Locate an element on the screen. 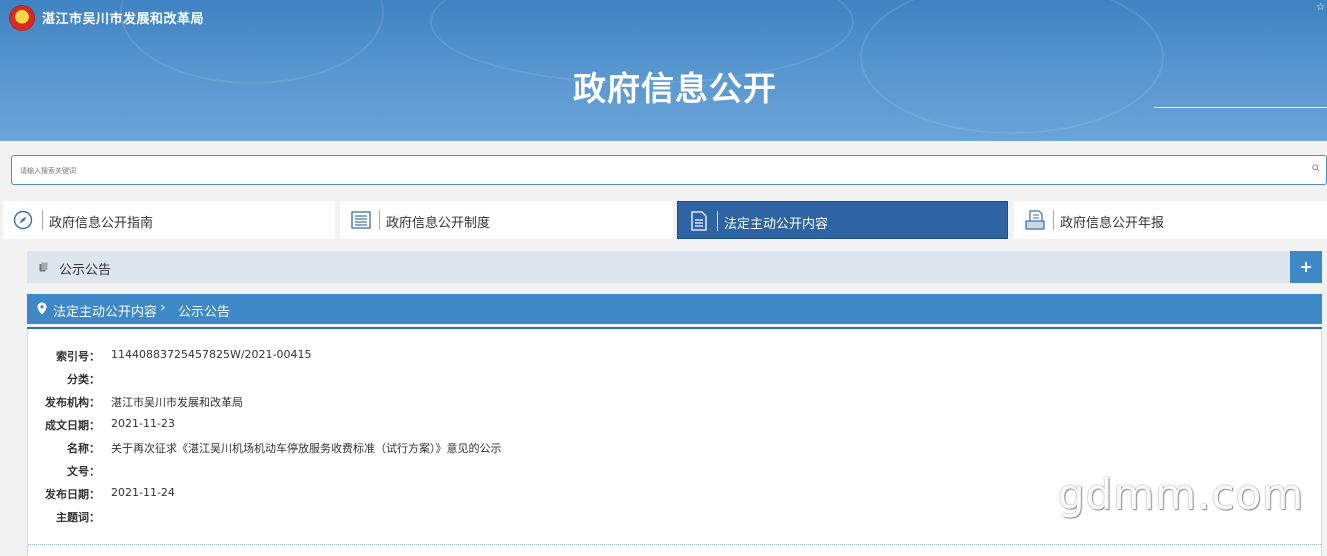 The width and height of the screenshot is (1327, 556). breadcrumb-link-notices: 公示公告 is located at coordinates (204, 310).